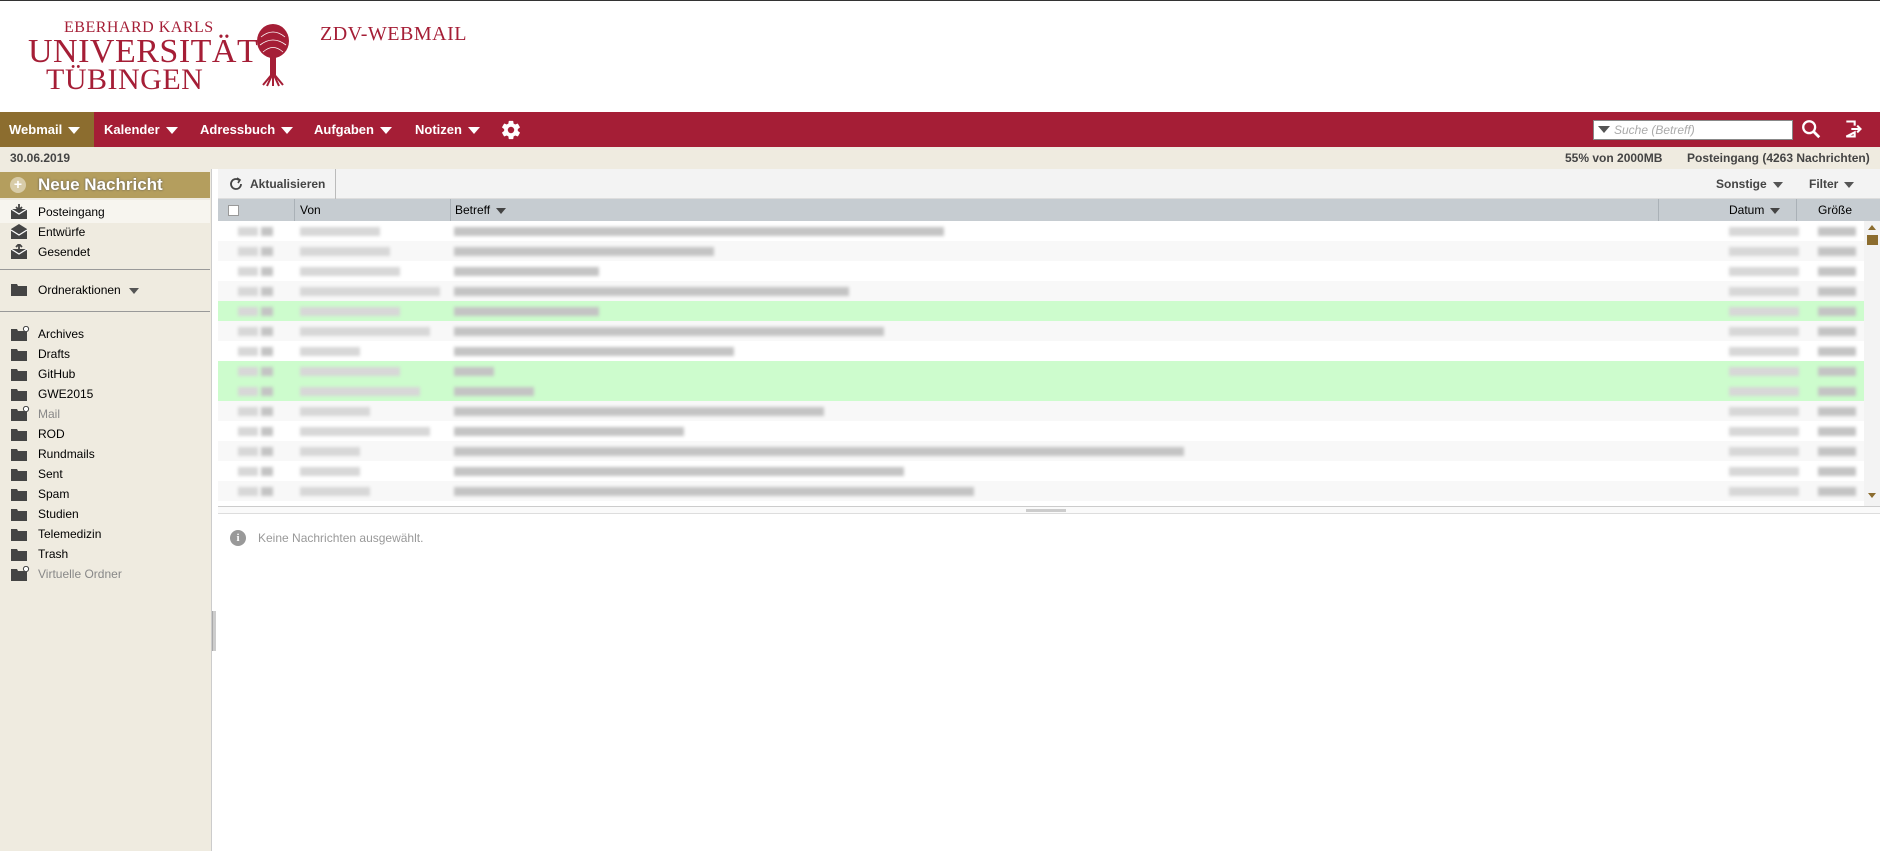 The height and width of the screenshot is (851, 1880). What do you see at coordinates (310, 210) in the screenshot?
I see `column-header-from: Von` at bounding box center [310, 210].